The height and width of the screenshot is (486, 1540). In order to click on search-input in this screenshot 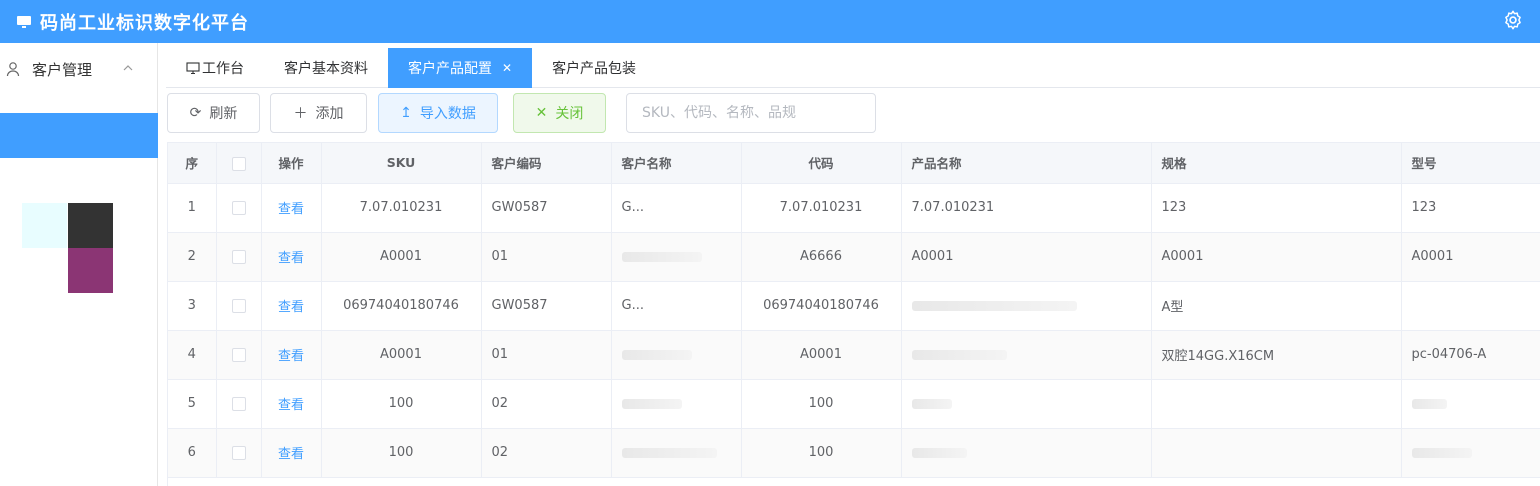, I will do `click(751, 113)`.